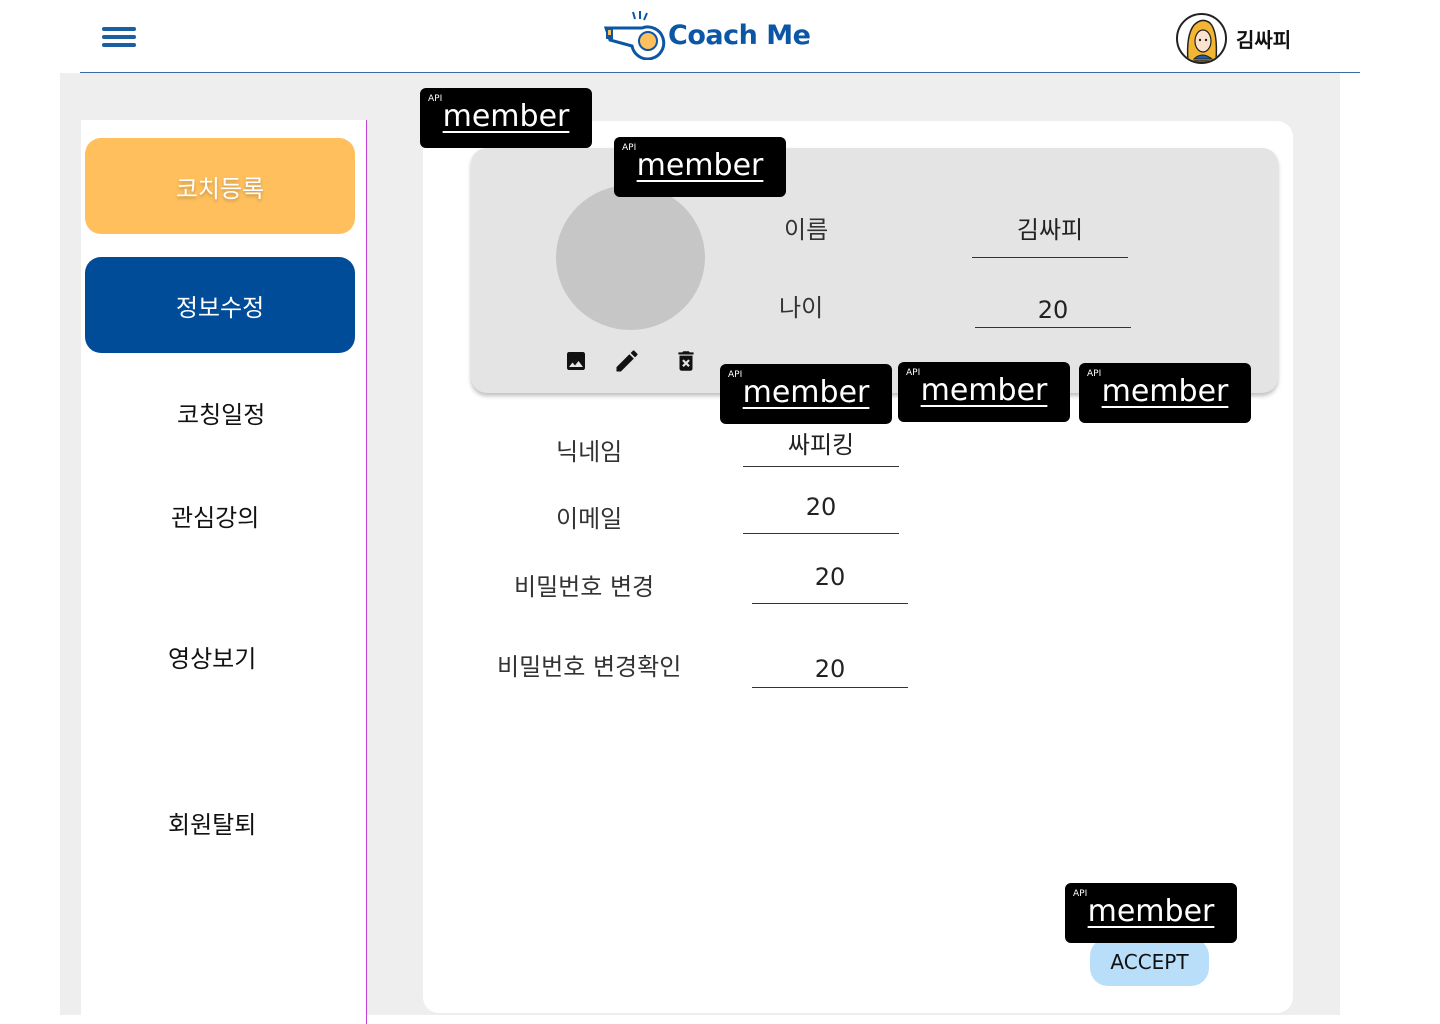 Image resolution: width=1440 pixels, height=1024 pixels. What do you see at coordinates (821, 507) in the screenshot?
I see `email-input: 20` at bounding box center [821, 507].